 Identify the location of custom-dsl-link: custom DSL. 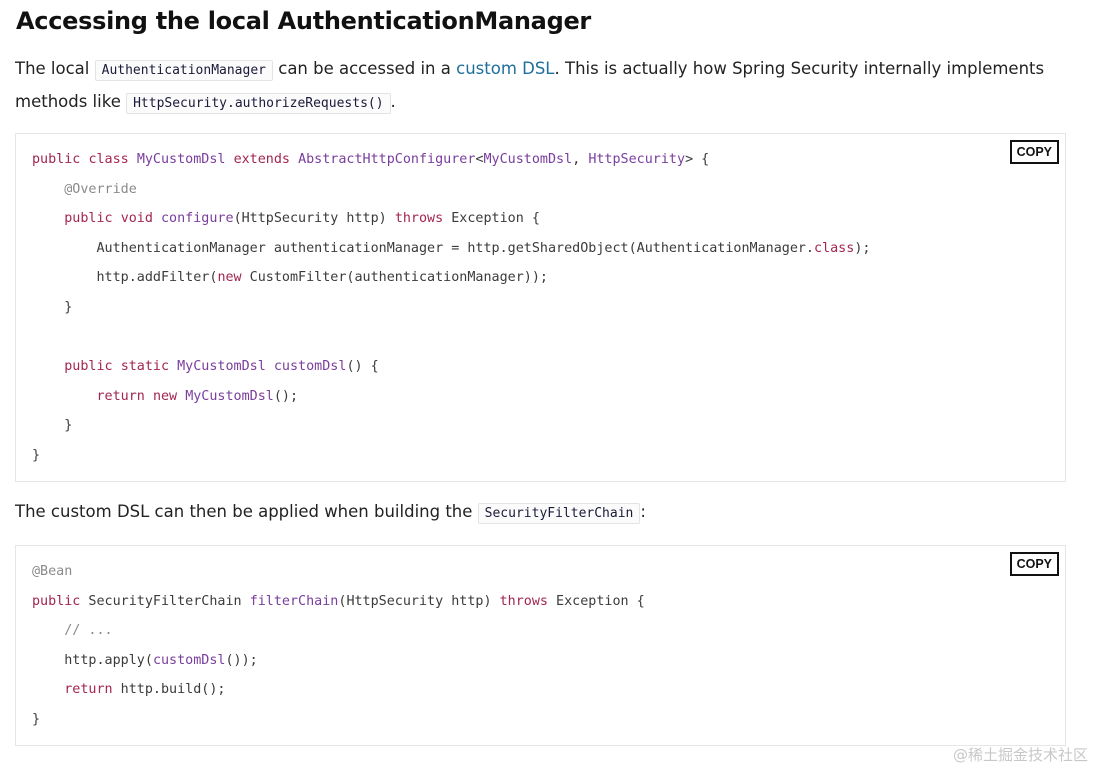
(505, 68).